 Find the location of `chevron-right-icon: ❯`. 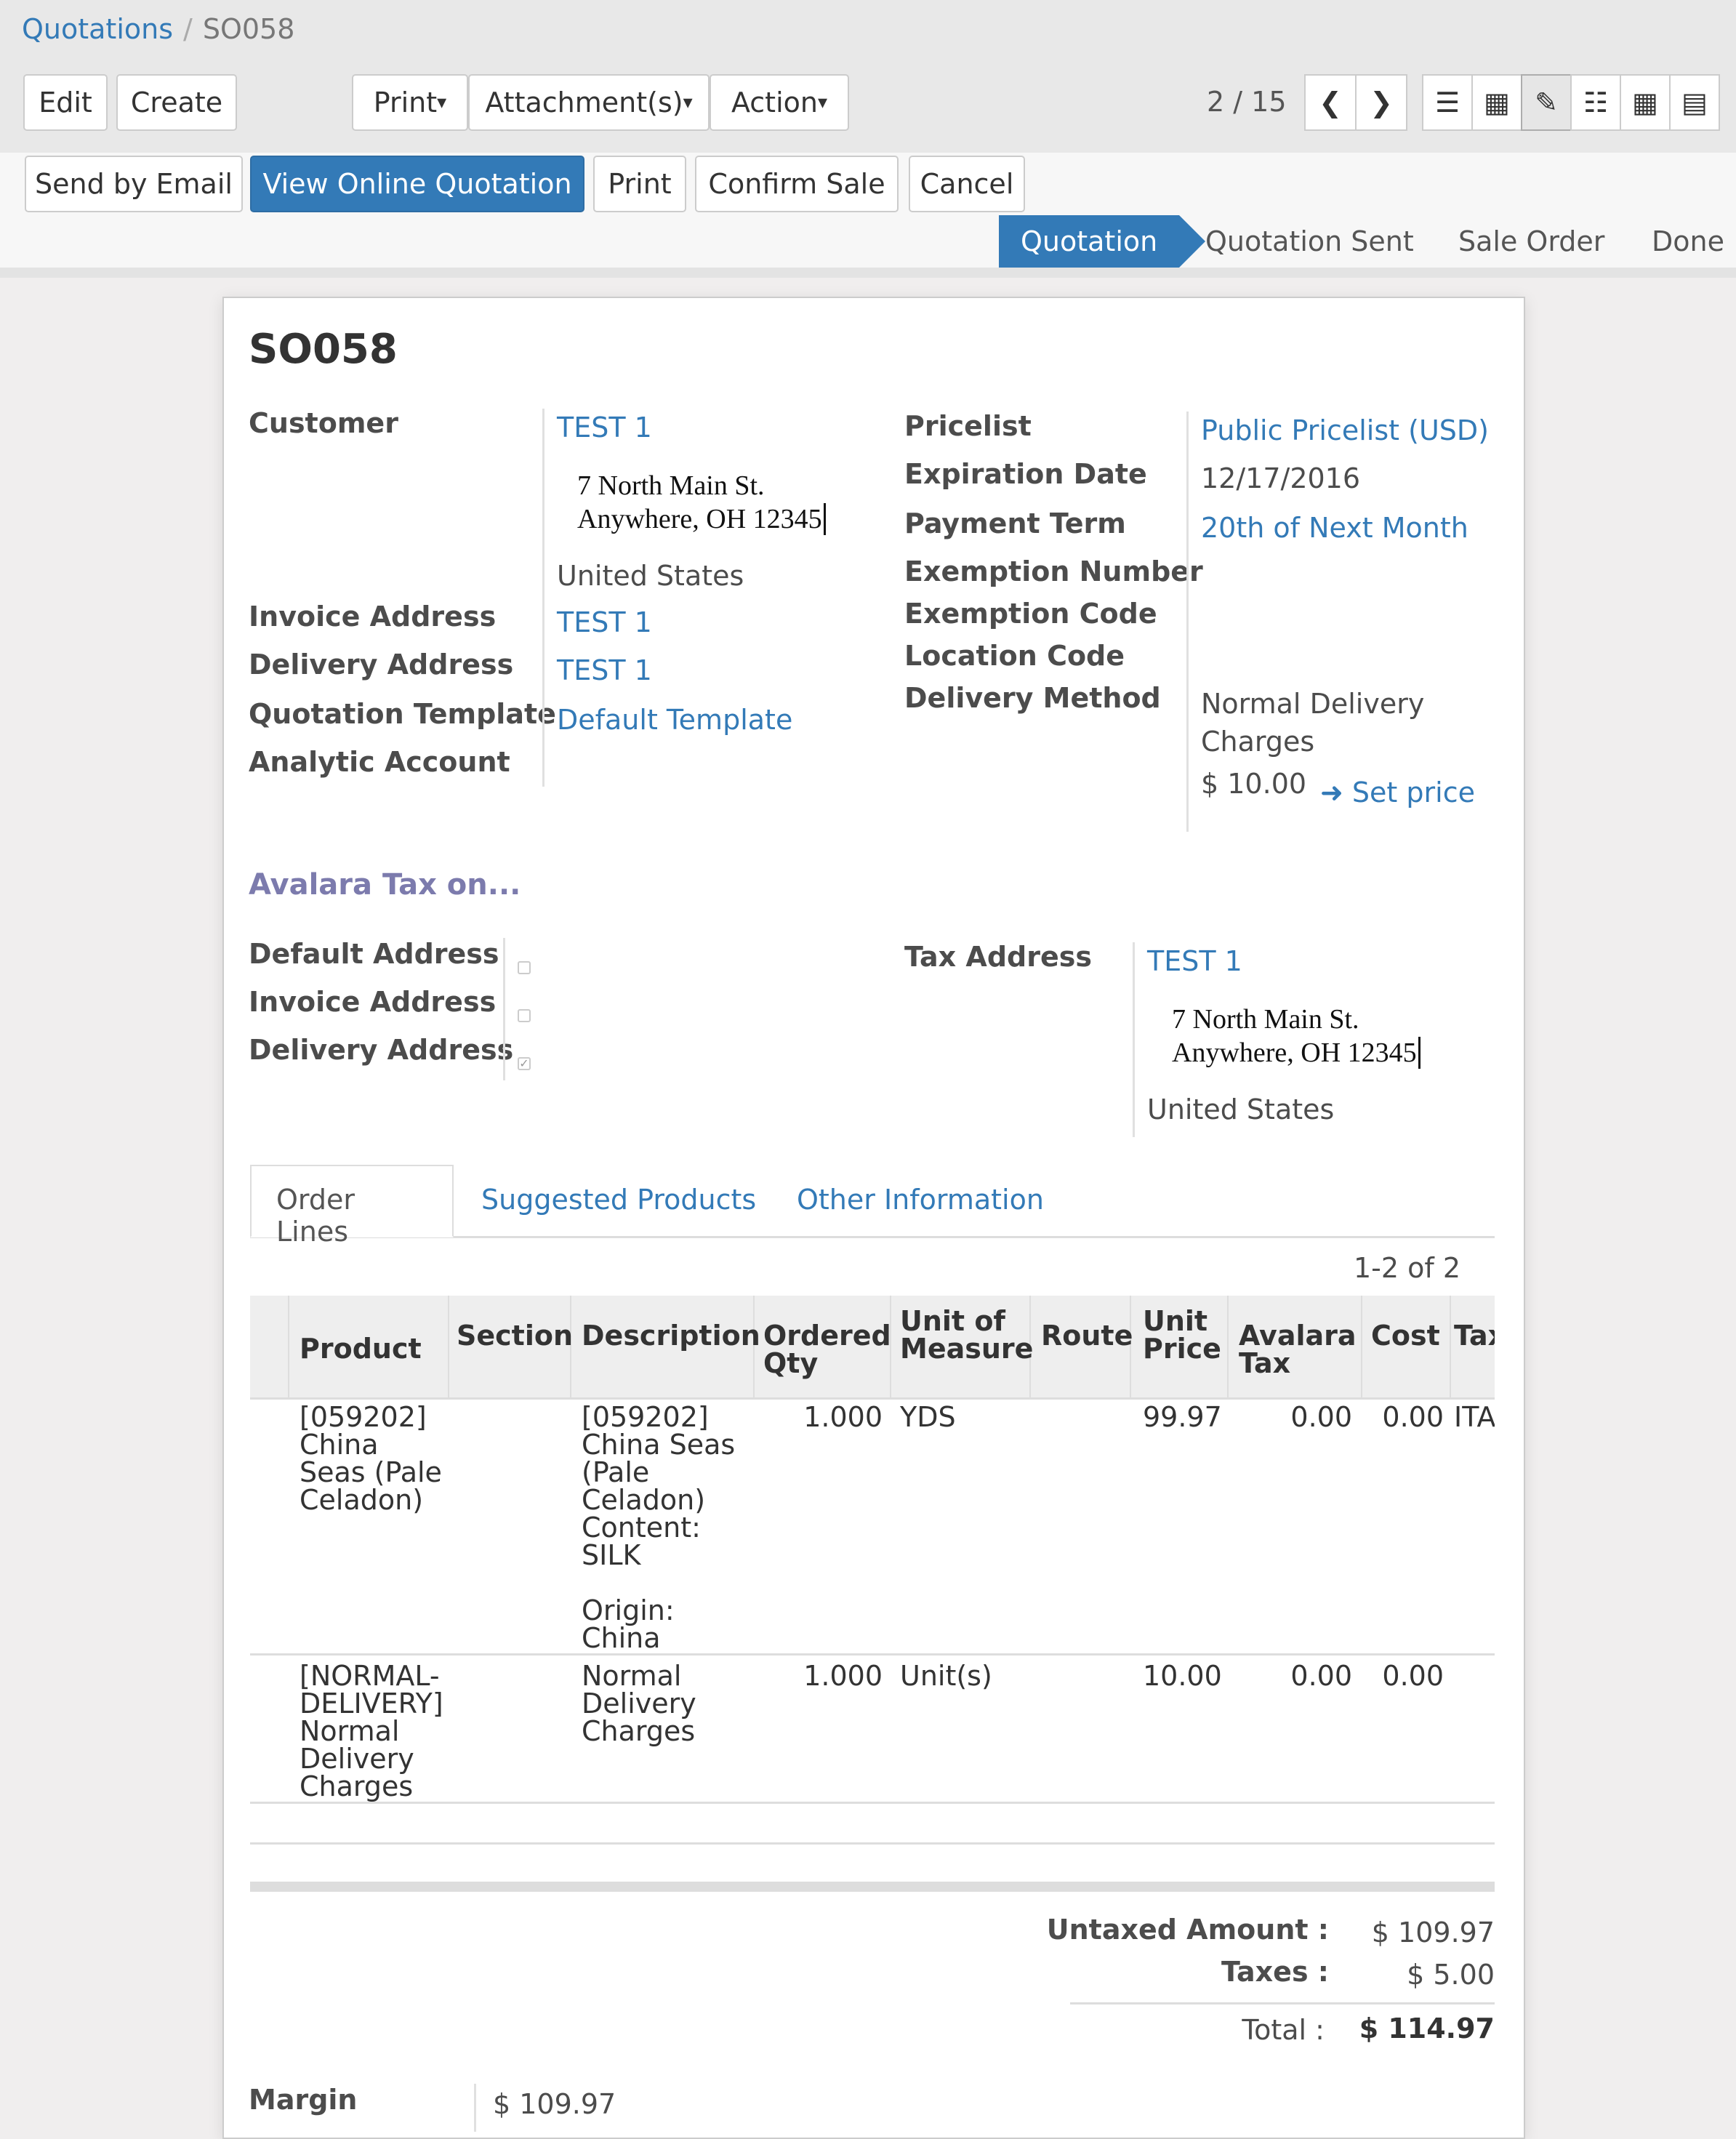

chevron-right-icon: ❯ is located at coordinates (1381, 103).